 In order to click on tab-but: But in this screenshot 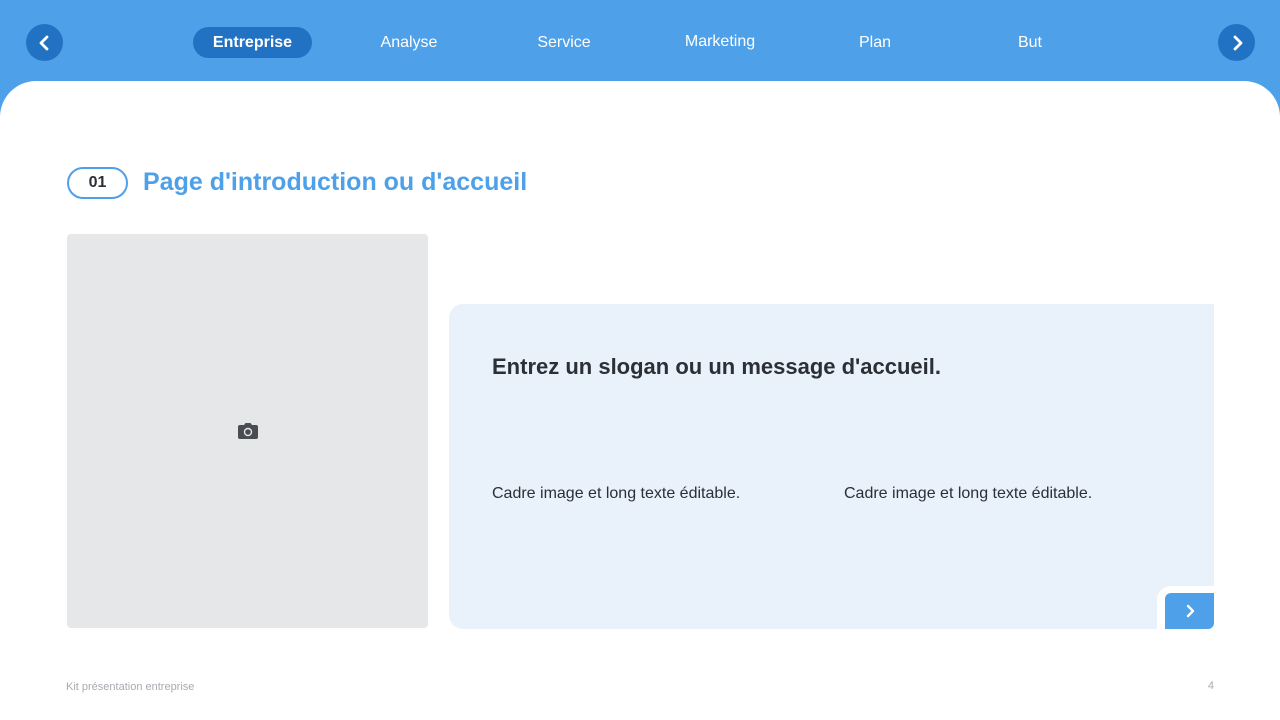, I will do `click(1030, 42)`.